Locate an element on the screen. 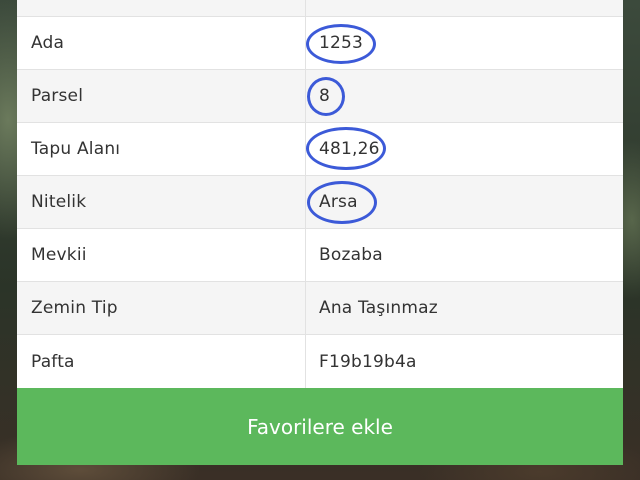  row-value: Arsa is located at coordinates (338, 202).